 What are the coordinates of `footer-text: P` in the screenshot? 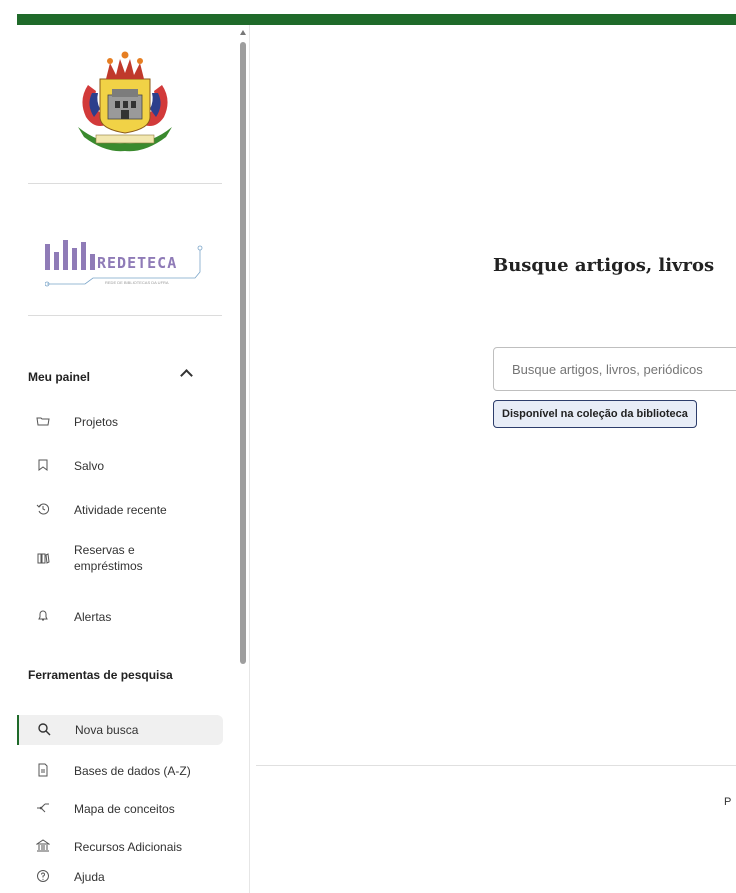 It's located at (728, 802).